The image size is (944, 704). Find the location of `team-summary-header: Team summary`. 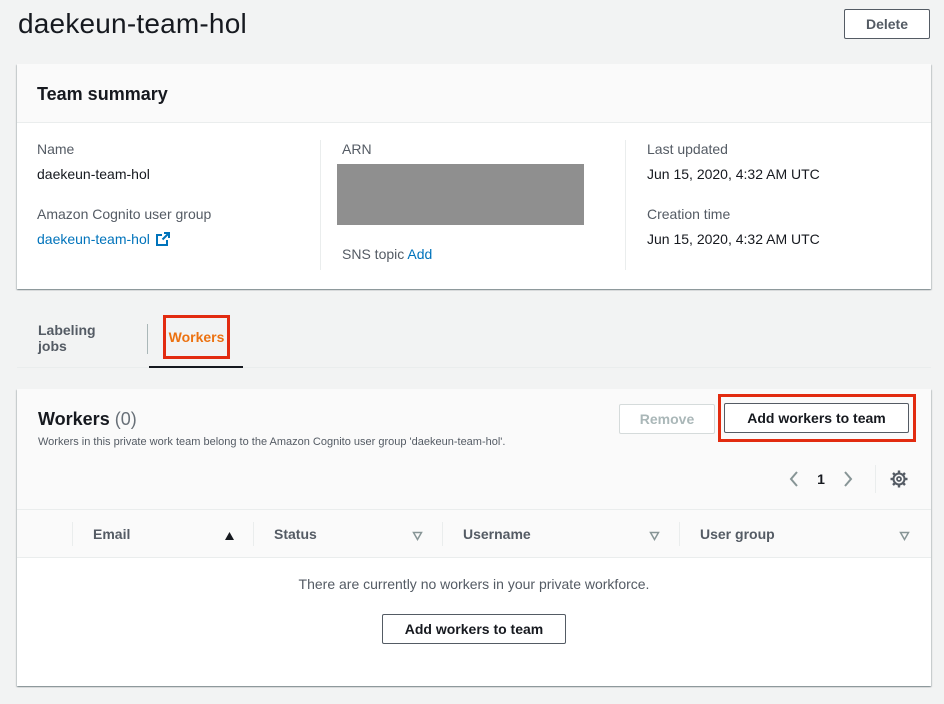

team-summary-header: Team summary is located at coordinates (474, 93).